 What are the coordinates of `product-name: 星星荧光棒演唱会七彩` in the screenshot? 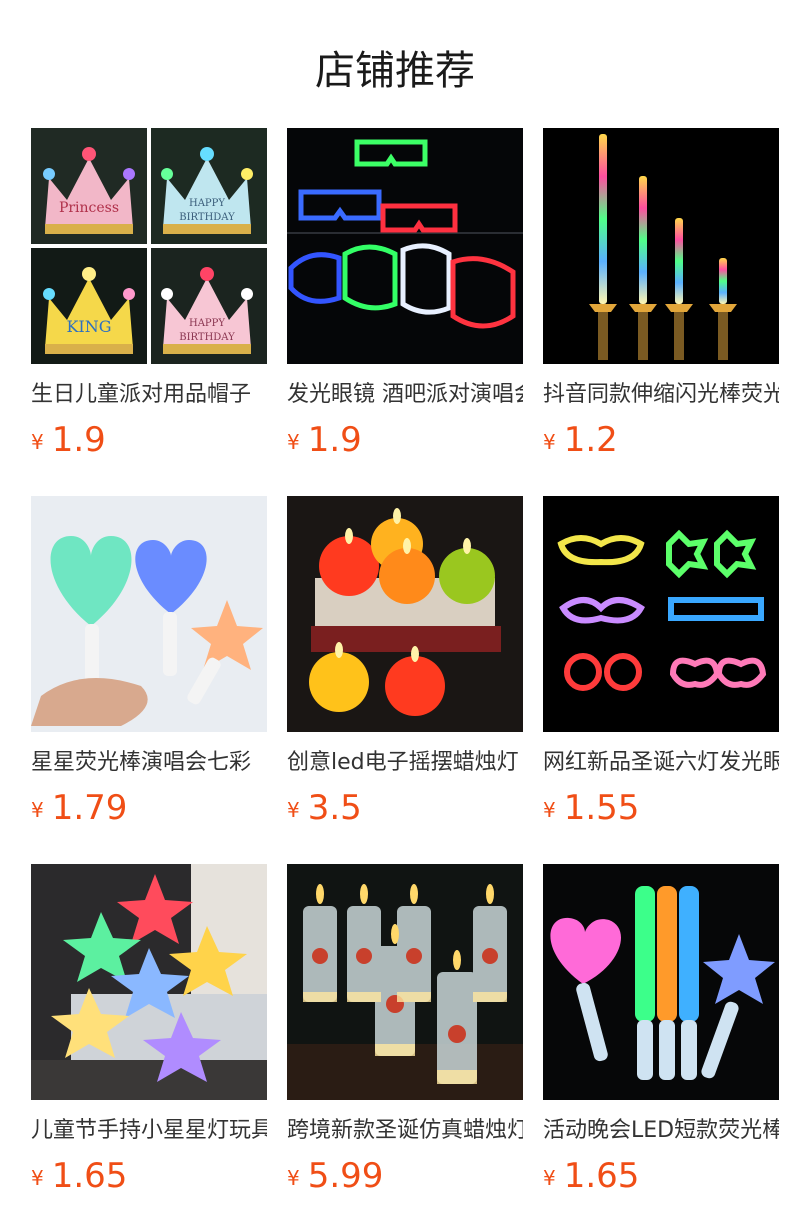 It's located at (149, 763).